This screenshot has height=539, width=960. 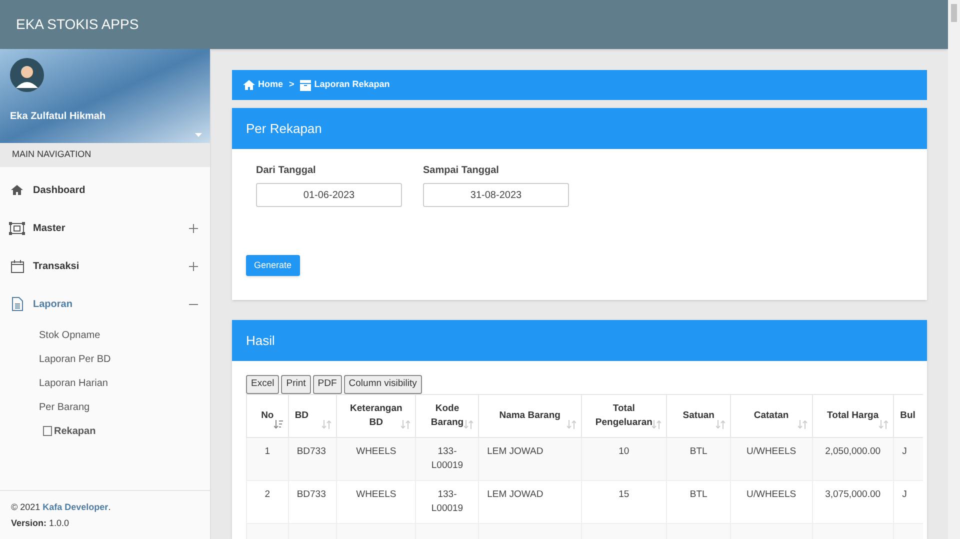 I want to click on nav-header: MAIN NAVIGATION, so click(x=52, y=155).